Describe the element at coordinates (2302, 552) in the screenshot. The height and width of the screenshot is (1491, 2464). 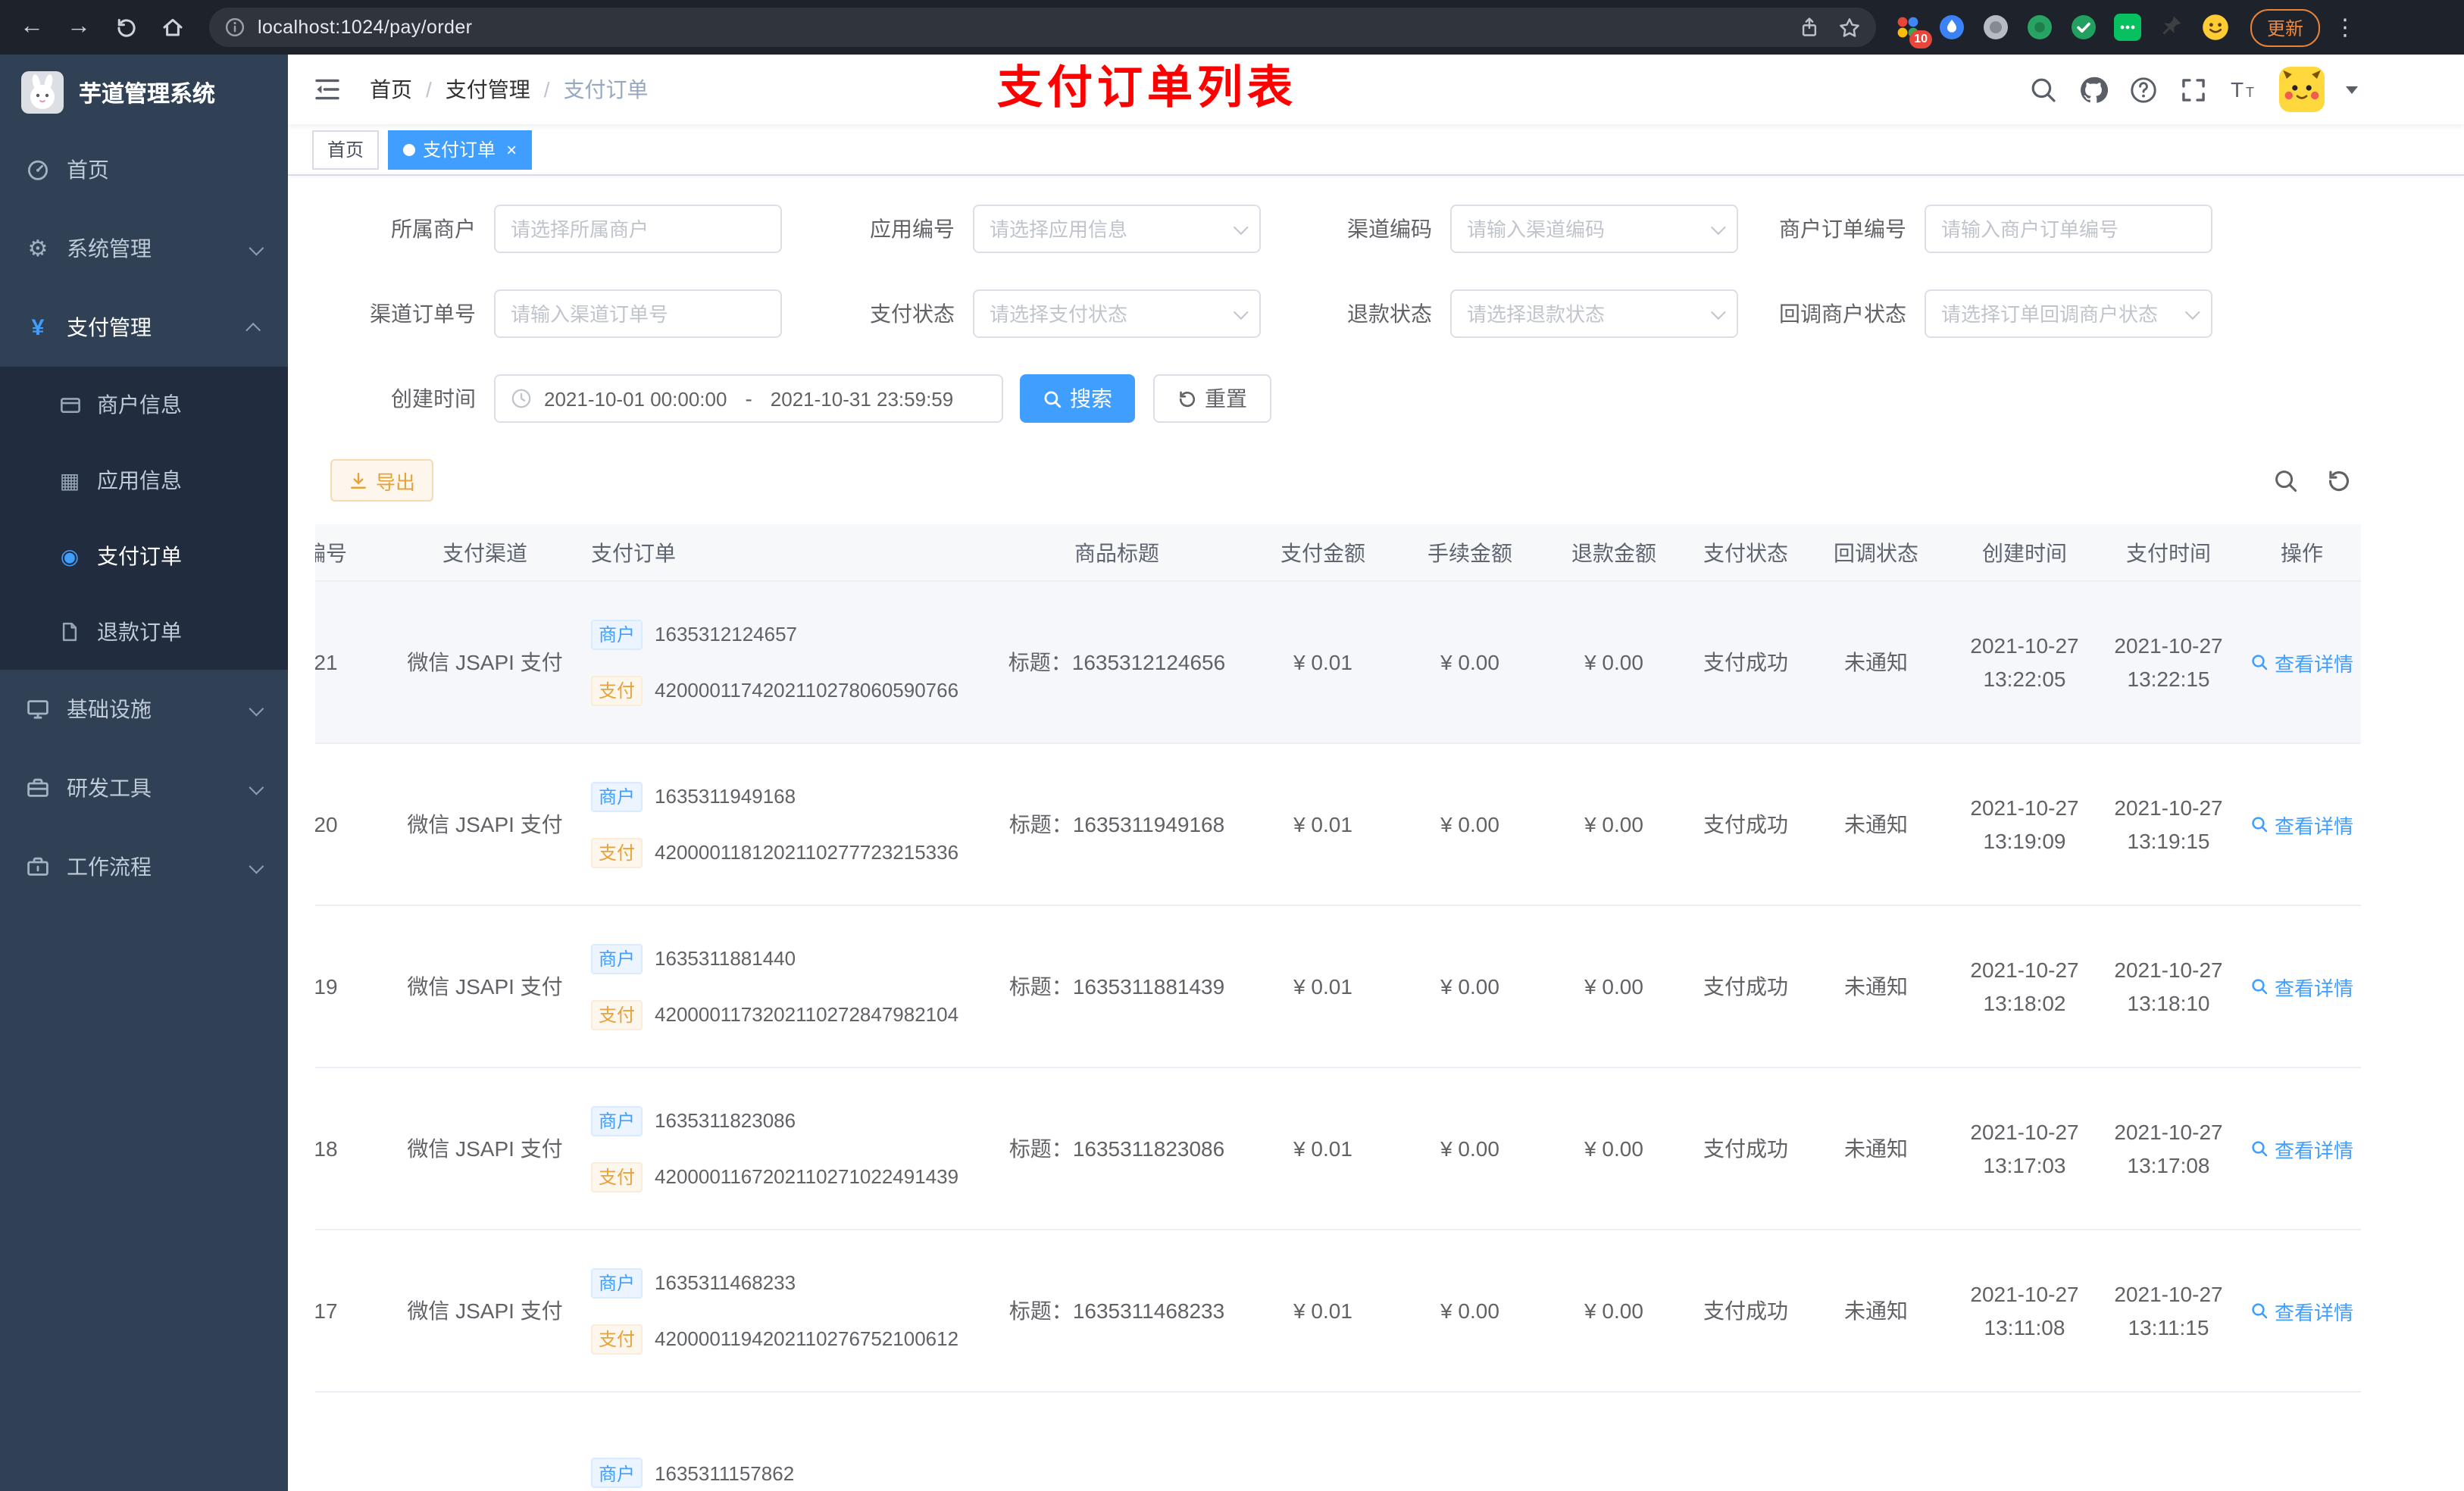
I see `column-header: 操作` at that location.